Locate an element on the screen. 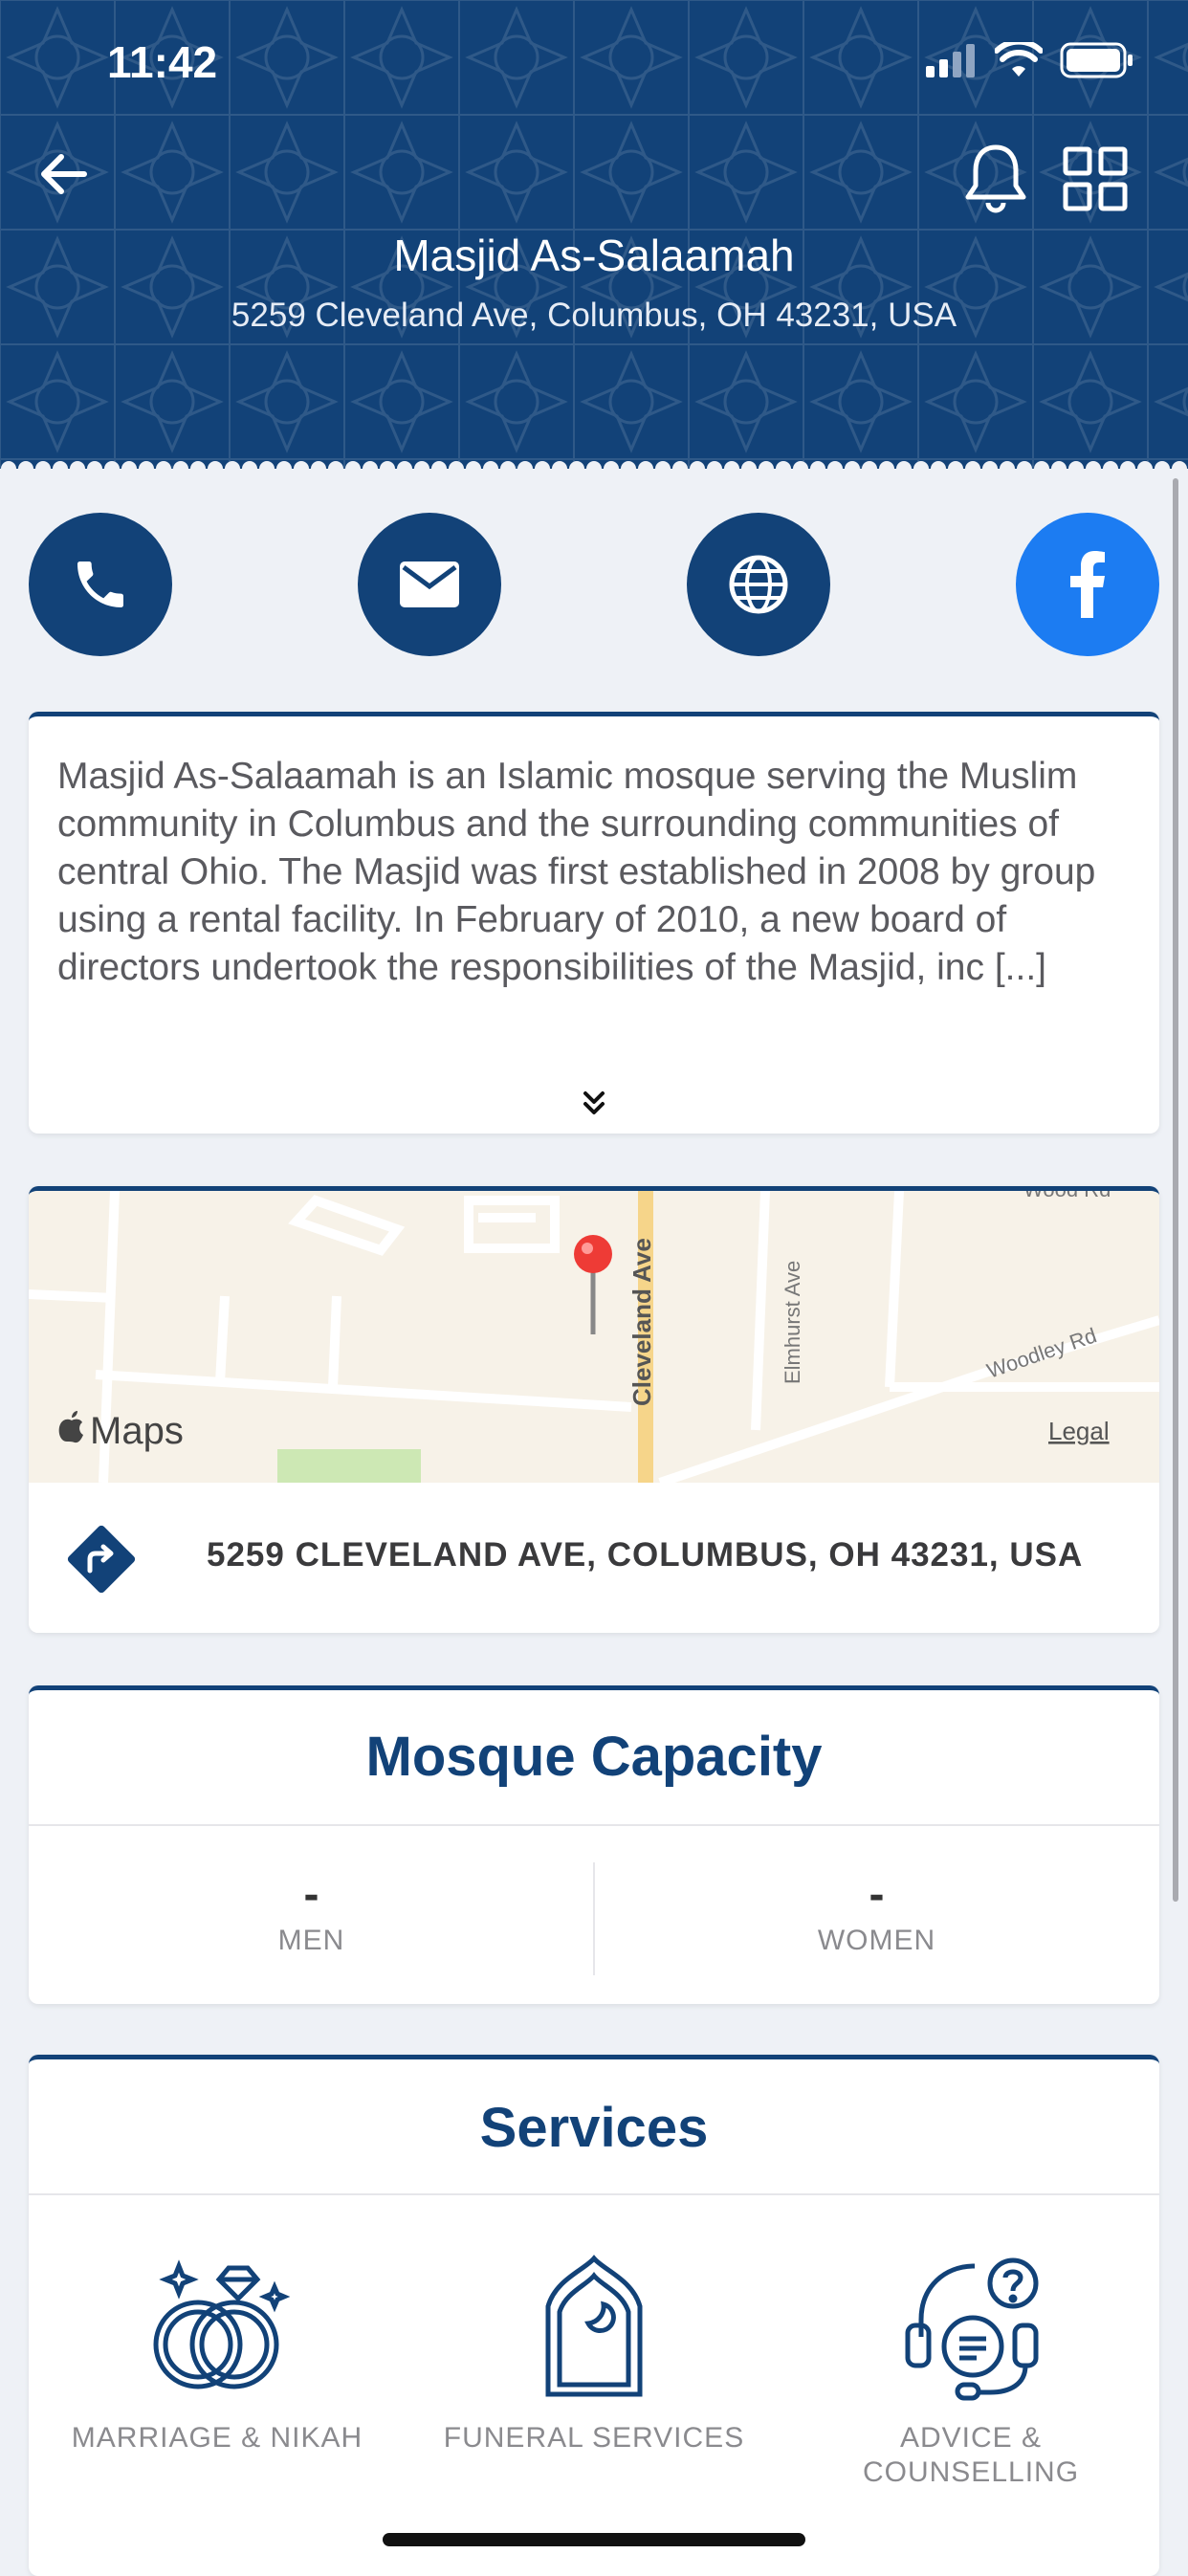 This screenshot has height=2576, width=1188. signal-icon is located at coordinates (950, 60).